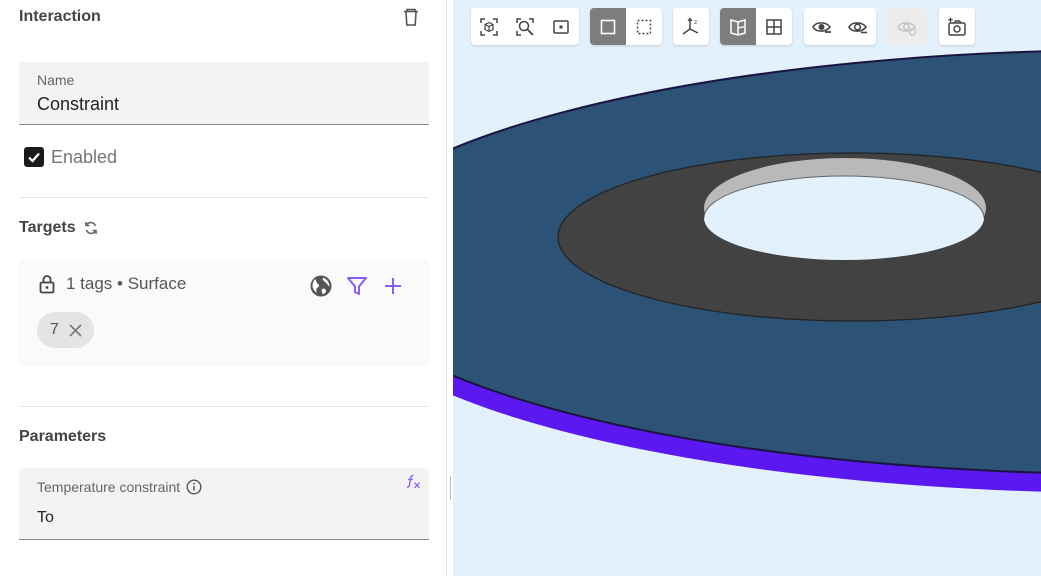  What do you see at coordinates (47, 284) in the screenshot?
I see `lock-icon` at bounding box center [47, 284].